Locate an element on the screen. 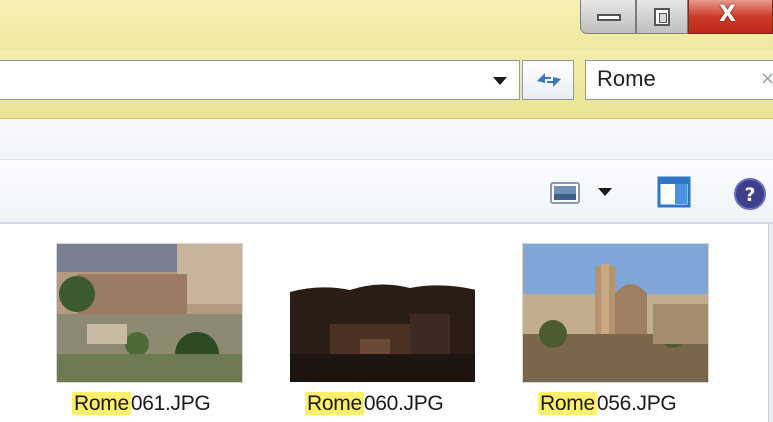  view-menu-chevron is located at coordinates (605, 193).